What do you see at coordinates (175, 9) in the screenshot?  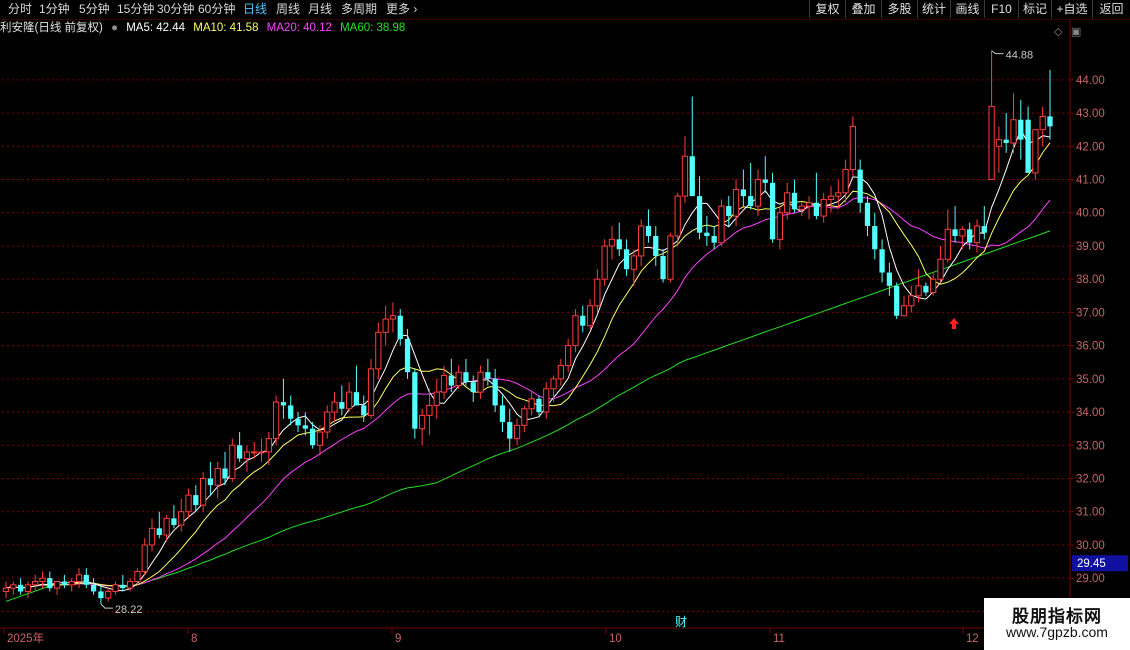 I see `period-tab-30min: 30分钟` at bounding box center [175, 9].